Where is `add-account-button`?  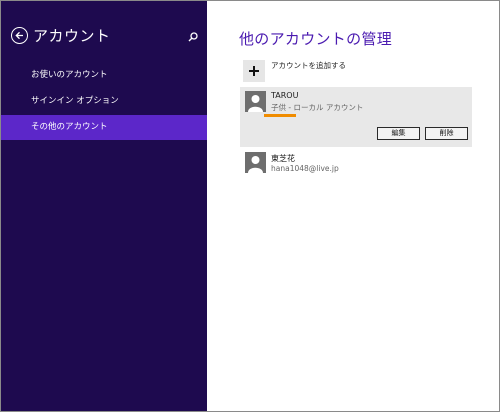
add-account-button is located at coordinates (254, 71).